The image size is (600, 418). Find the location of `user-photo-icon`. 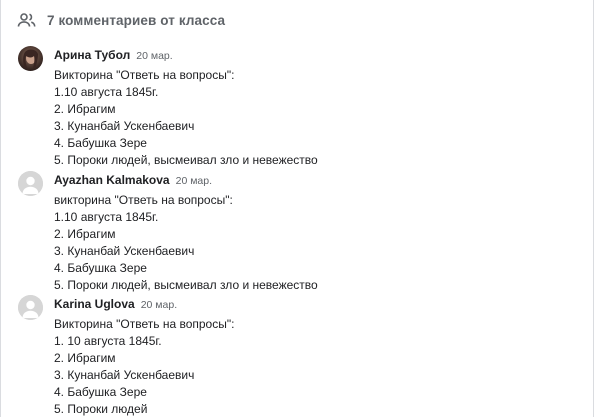

user-photo-icon is located at coordinates (30, 58).